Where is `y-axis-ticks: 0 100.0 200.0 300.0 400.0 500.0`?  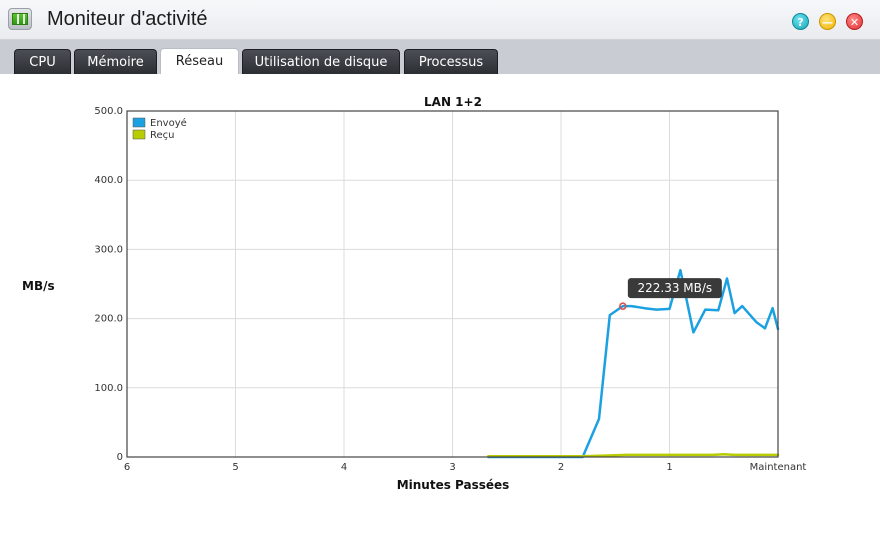
y-axis-ticks: 0 100.0 200.0 300.0 400.0 500.0 is located at coordinates (108, 284).